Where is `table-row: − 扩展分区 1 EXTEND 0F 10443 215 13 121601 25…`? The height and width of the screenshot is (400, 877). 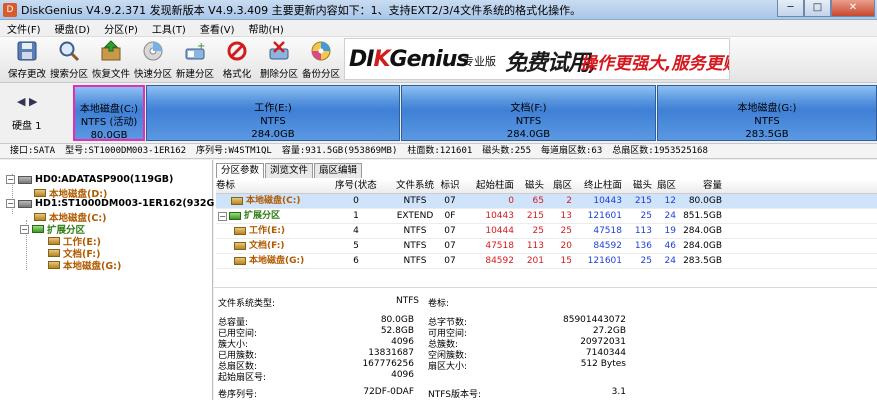 table-row: − 扩展分区 1 EXTEND 0F 10443 215 13 121601 25… is located at coordinates (546, 216).